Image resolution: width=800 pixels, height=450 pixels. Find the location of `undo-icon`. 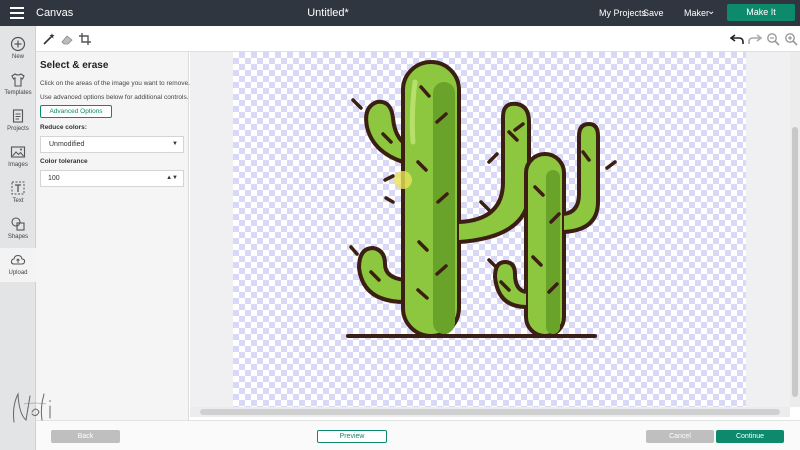

undo-icon is located at coordinates (736, 39).